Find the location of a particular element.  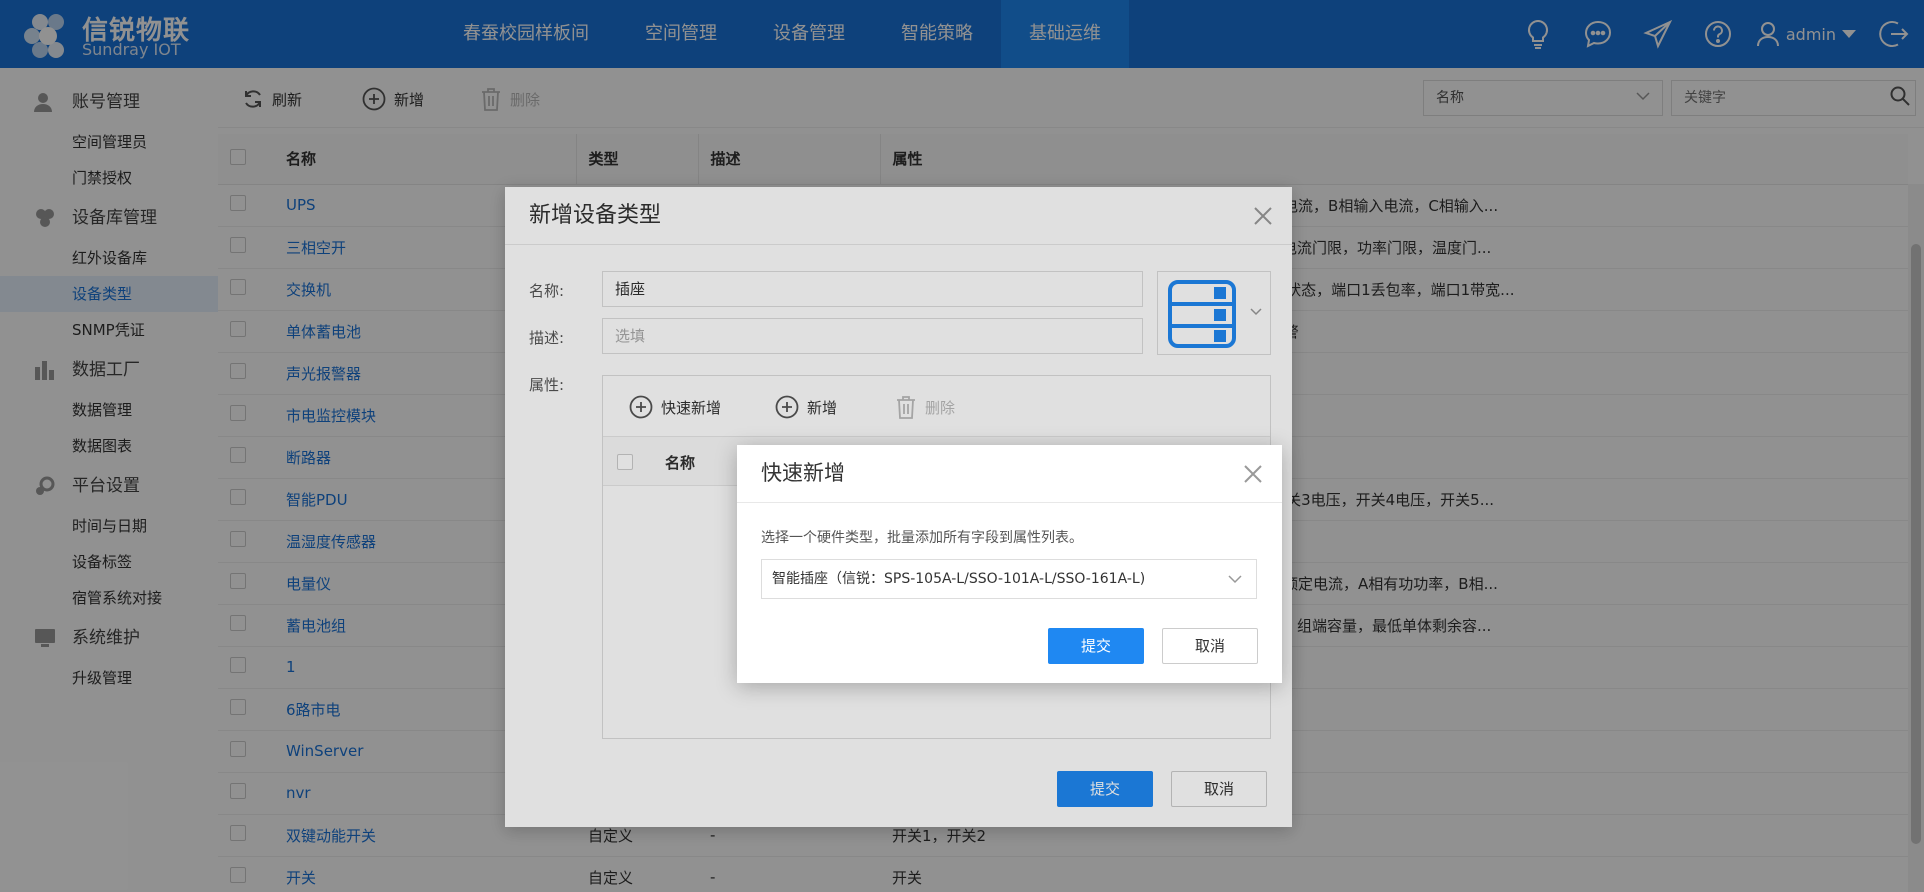

close-icon is located at coordinates (1253, 474).